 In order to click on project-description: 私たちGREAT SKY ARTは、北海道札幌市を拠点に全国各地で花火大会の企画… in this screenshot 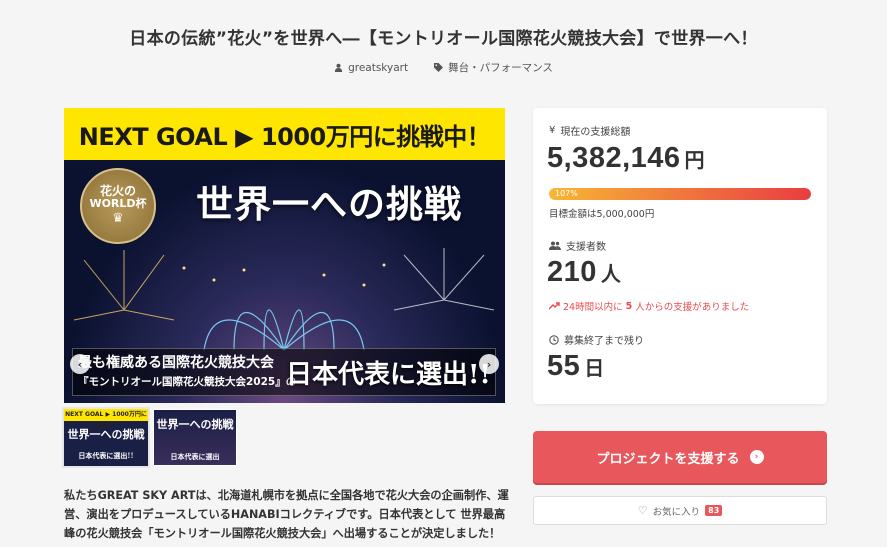, I will do `click(286, 514)`.